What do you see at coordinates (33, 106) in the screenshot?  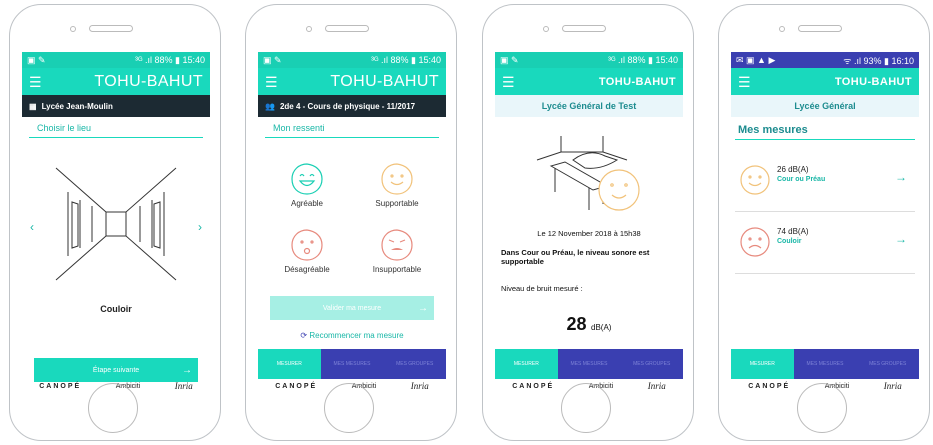 I see `building-icon: ▦` at bounding box center [33, 106].